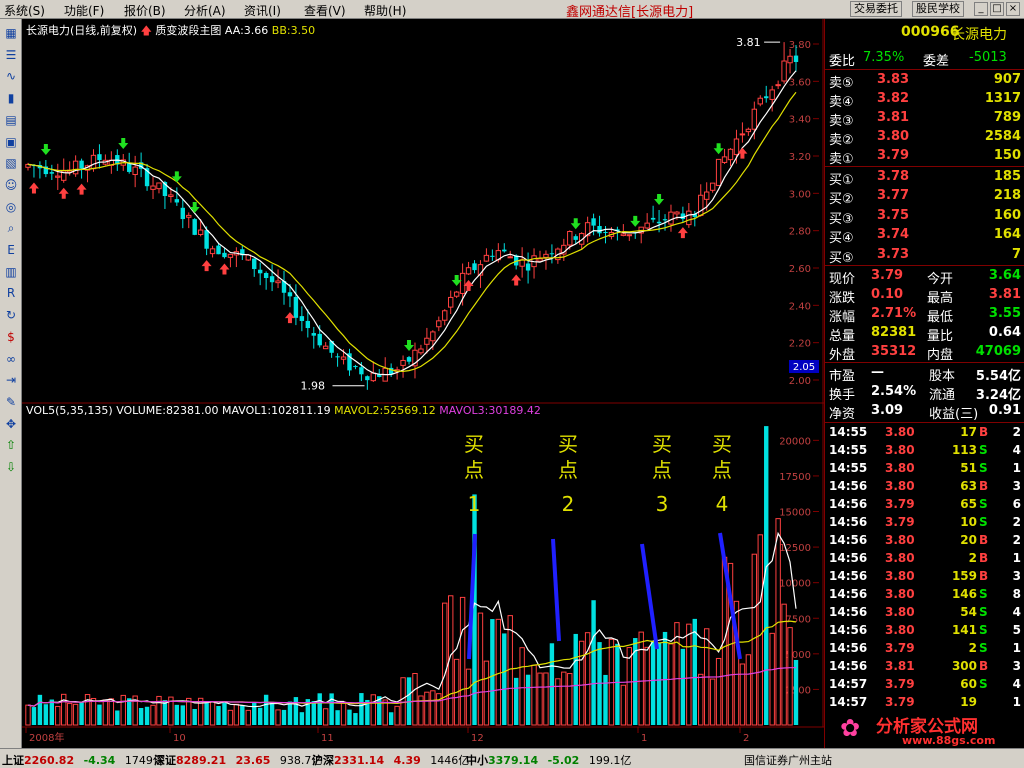 The image size is (1024, 768). Describe the element at coordinates (24, 10) in the screenshot. I see `menu-system: 系统(S)` at that location.